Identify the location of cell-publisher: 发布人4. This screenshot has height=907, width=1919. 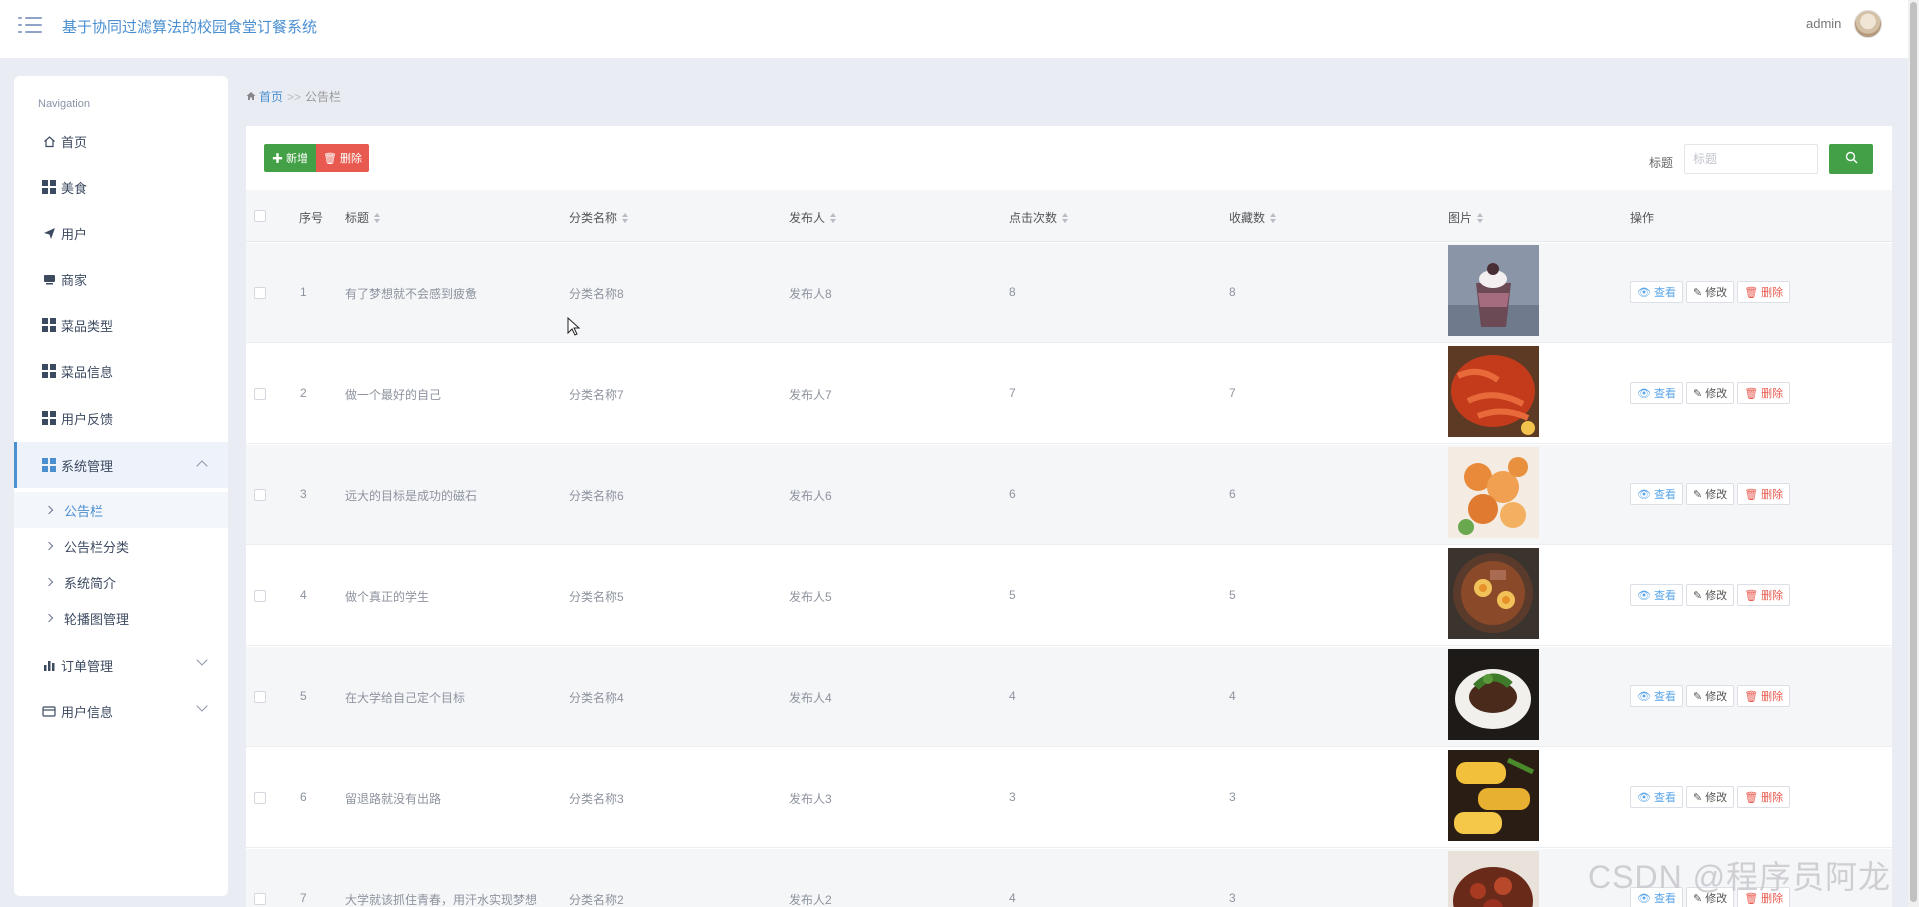
(810, 698).